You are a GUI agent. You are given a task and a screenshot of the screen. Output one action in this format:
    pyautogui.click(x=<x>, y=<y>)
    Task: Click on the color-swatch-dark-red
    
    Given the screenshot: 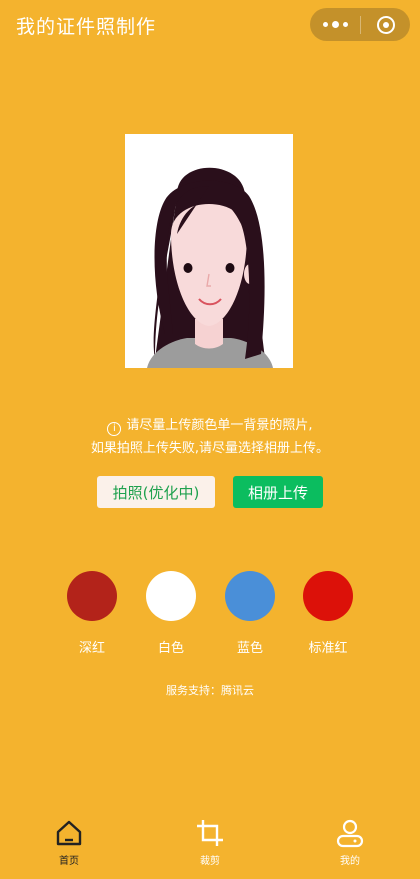 What is the action you would take?
    pyautogui.click(x=92, y=596)
    